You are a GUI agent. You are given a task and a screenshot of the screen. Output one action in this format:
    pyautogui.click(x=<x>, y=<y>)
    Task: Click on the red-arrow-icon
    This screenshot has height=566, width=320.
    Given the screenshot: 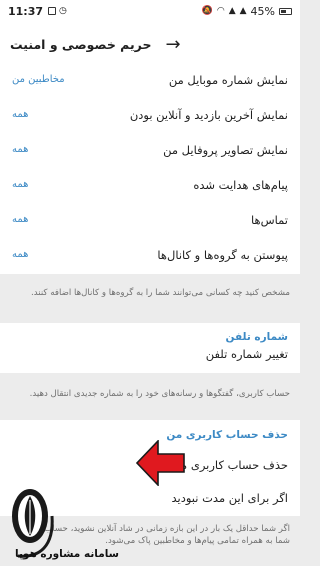 What is the action you would take?
    pyautogui.click(x=160, y=463)
    